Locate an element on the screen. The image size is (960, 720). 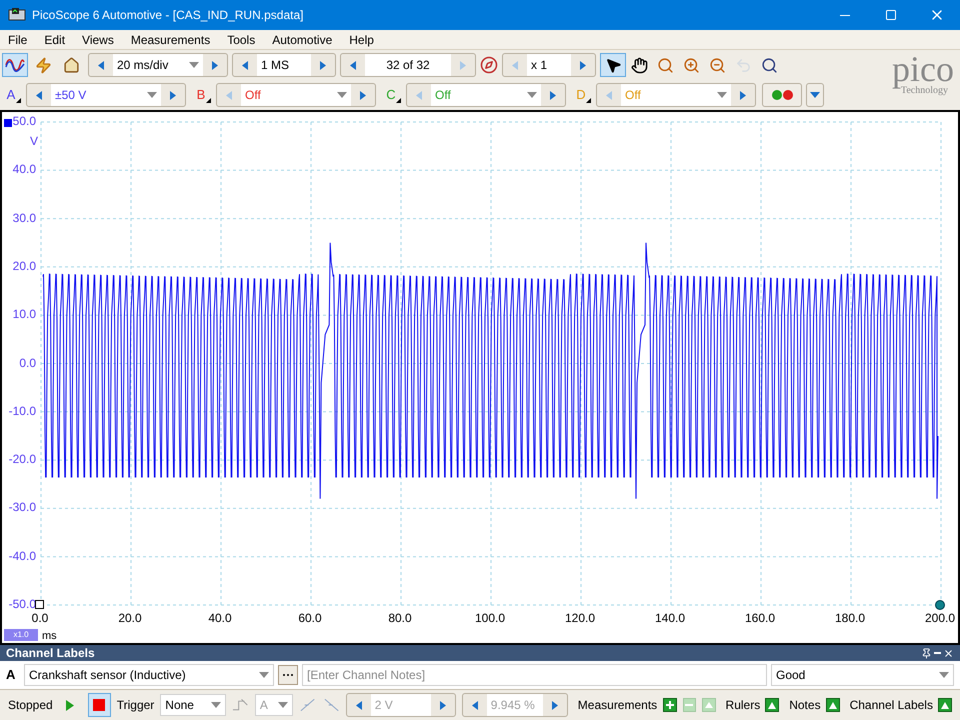
y-axis-label: 30.0 is located at coordinates (24, 217).